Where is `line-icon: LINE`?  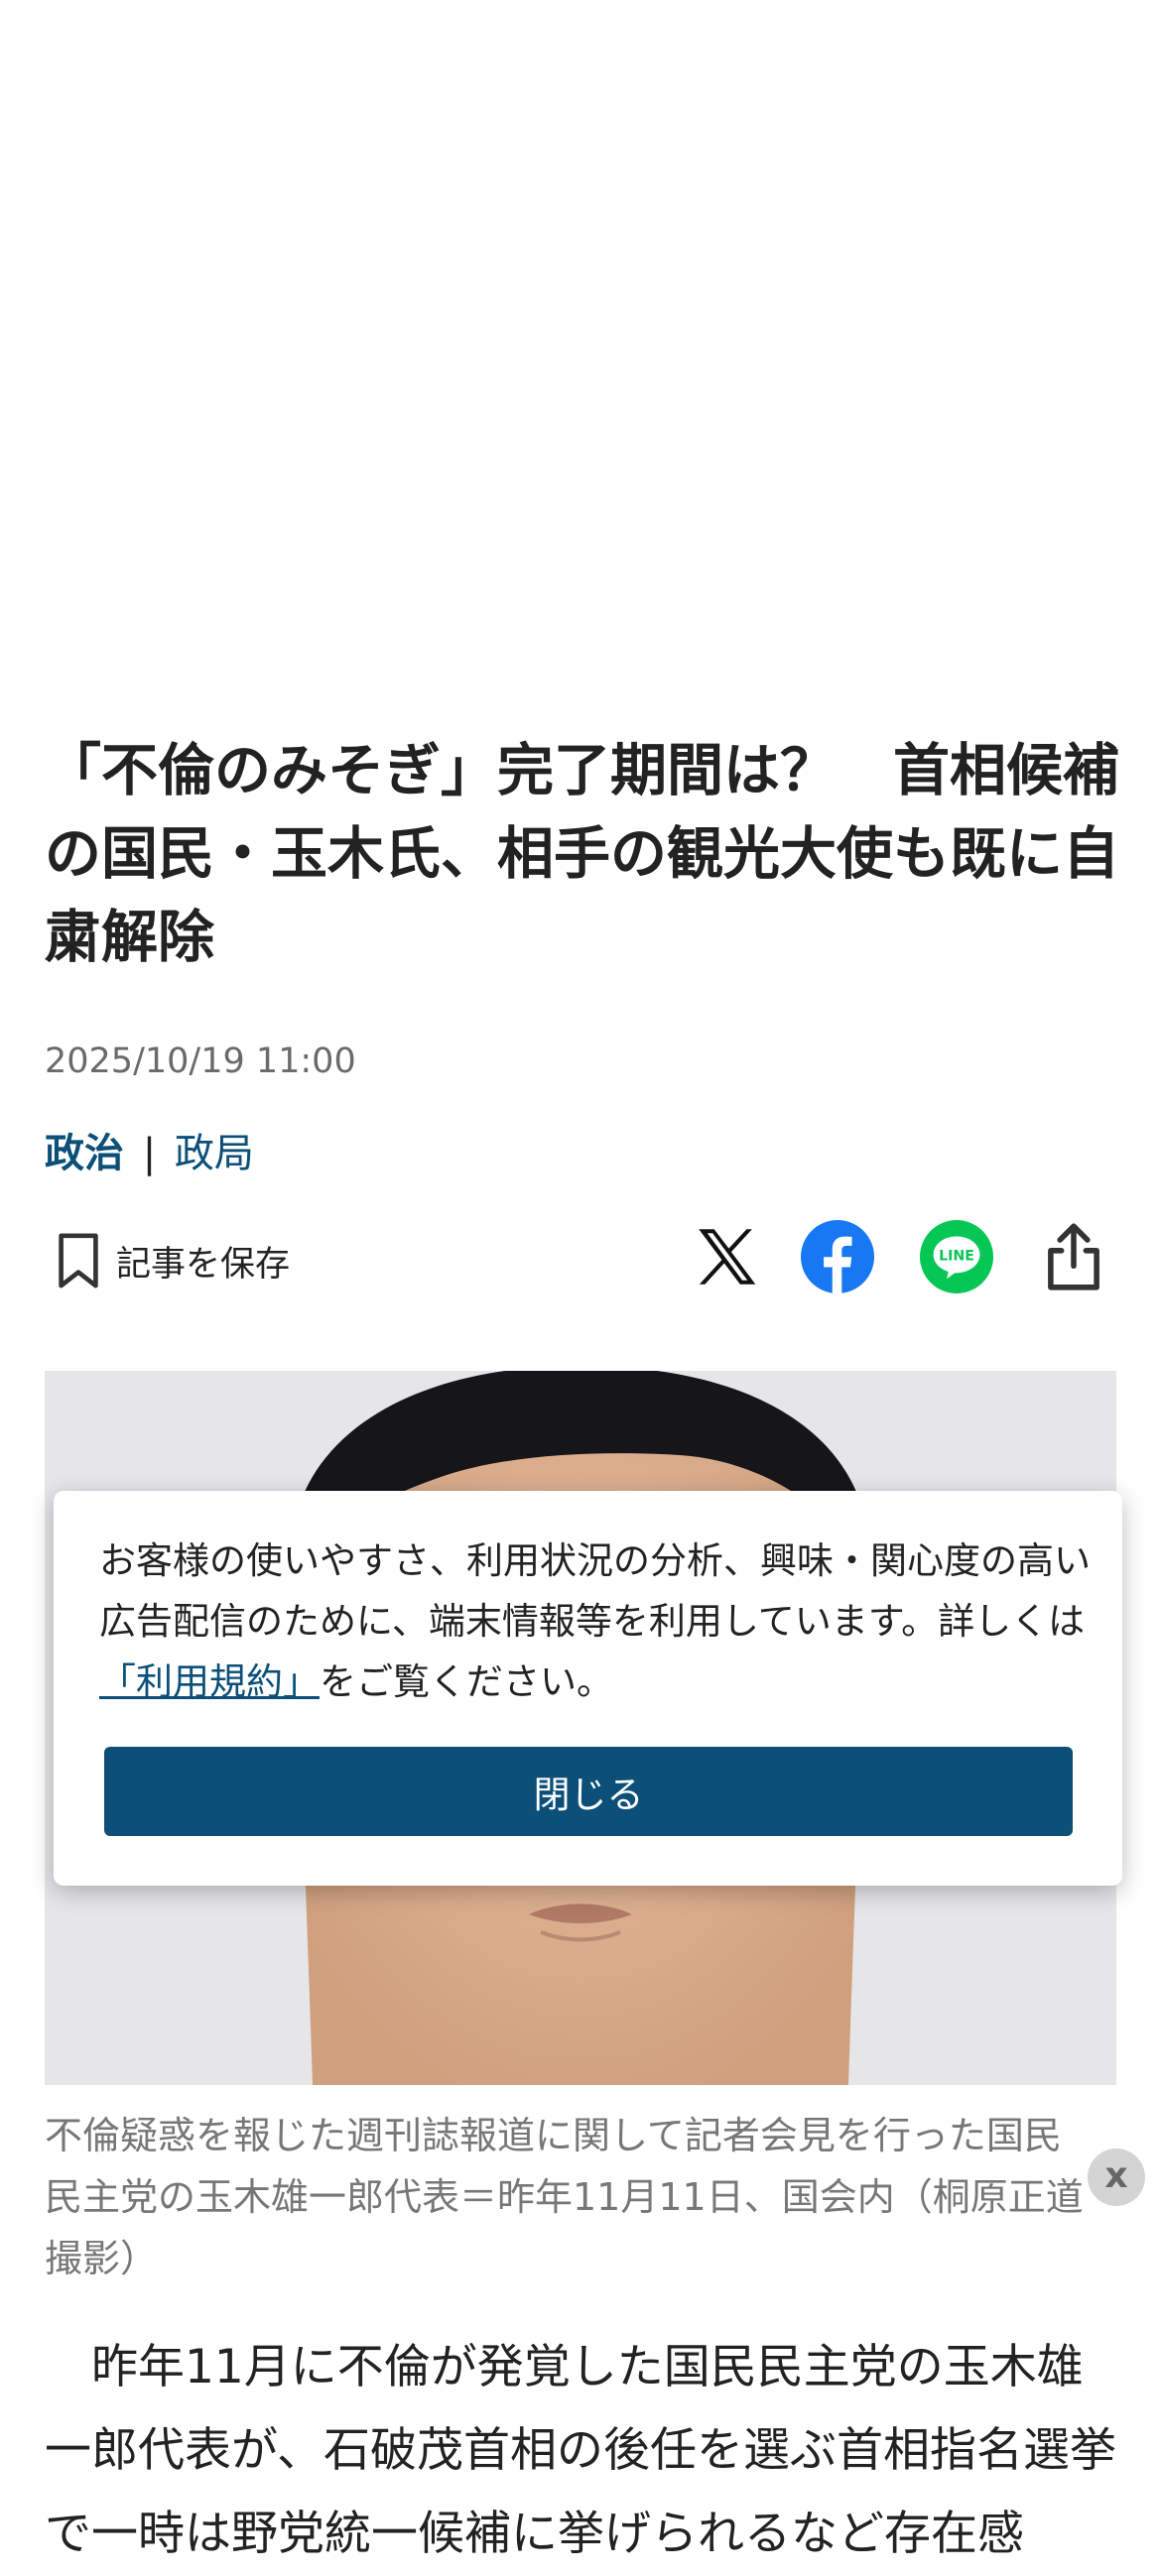
line-icon: LINE is located at coordinates (956, 1256).